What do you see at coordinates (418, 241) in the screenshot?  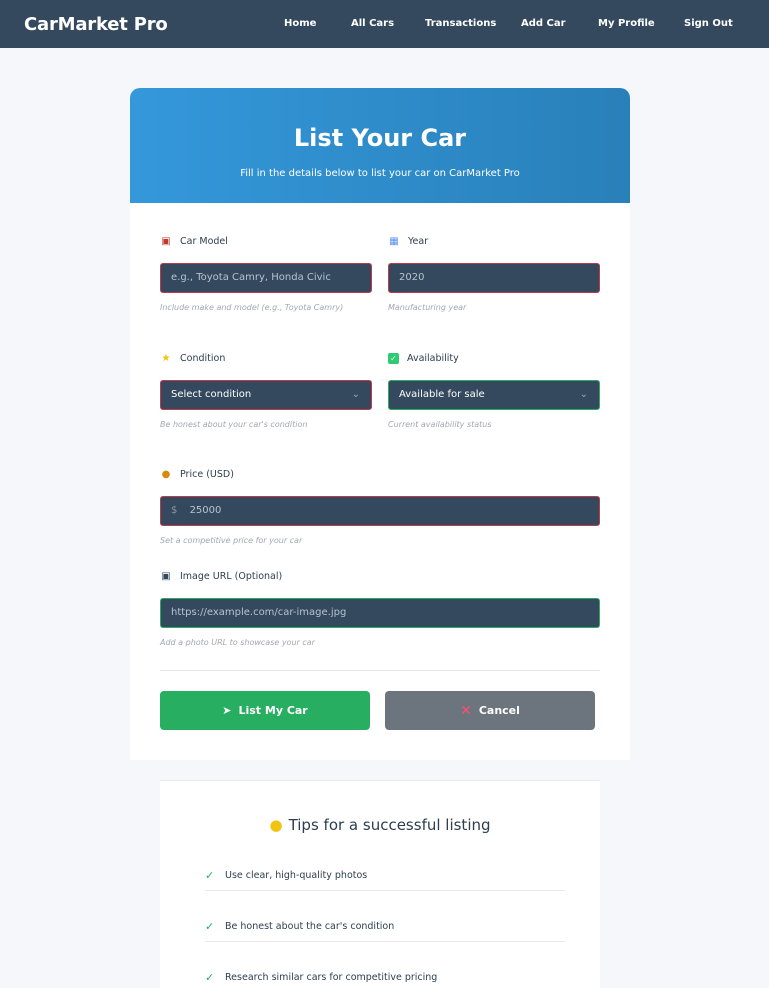 I see `year-label-text: Year` at bounding box center [418, 241].